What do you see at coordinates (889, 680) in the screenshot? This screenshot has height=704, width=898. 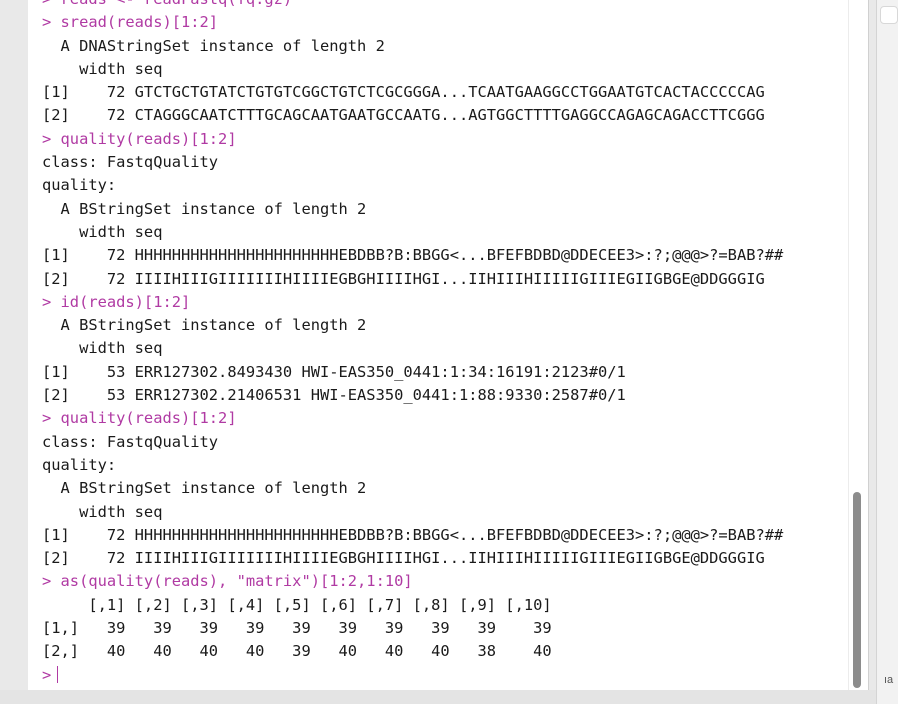 I see `pane-label: ıa` at bounding box center [889, 680].